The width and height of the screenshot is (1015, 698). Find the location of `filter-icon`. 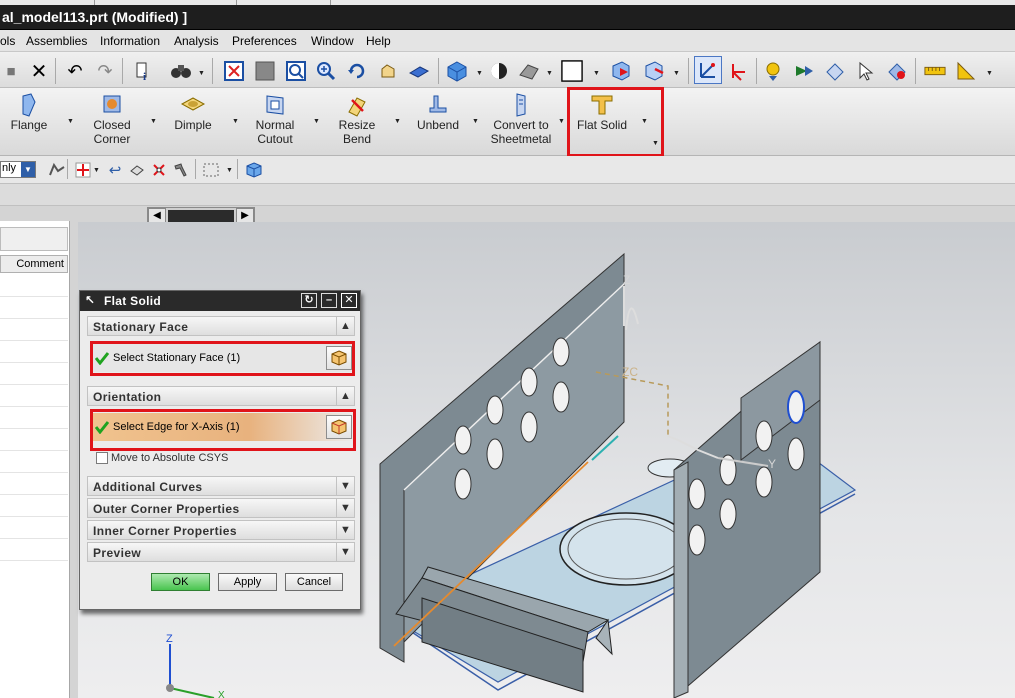

filter-icon is located at coordinates (57, 170).